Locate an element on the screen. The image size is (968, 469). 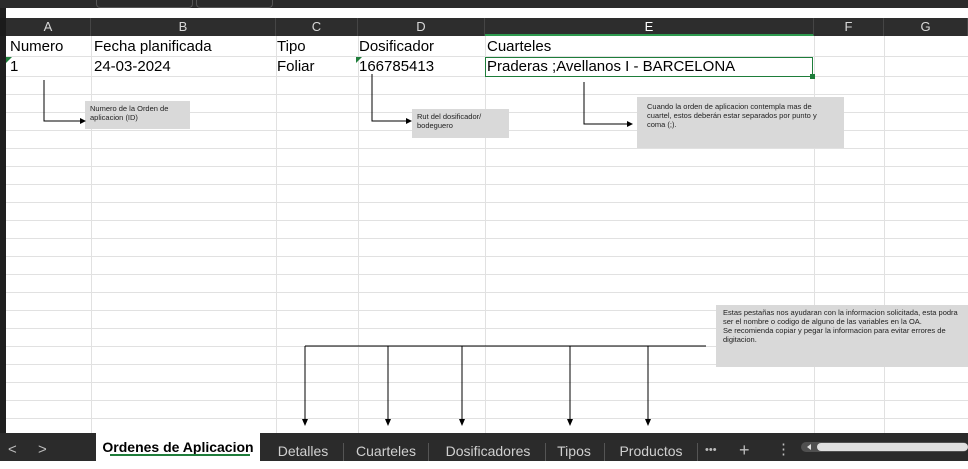
tab-detalles: Detalles is located at coordinates (303, 447).